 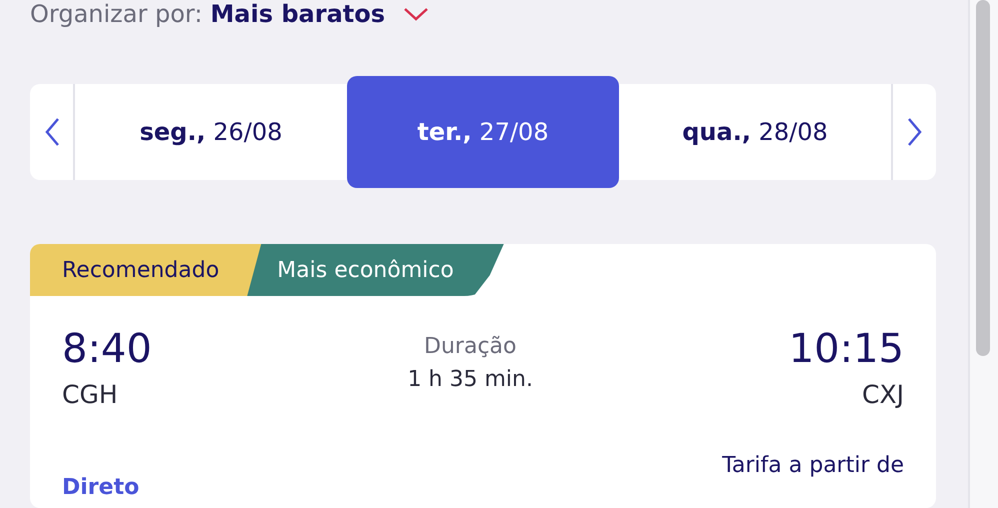 I want to click on duration-label: Duração, so click(x=470, y=346).